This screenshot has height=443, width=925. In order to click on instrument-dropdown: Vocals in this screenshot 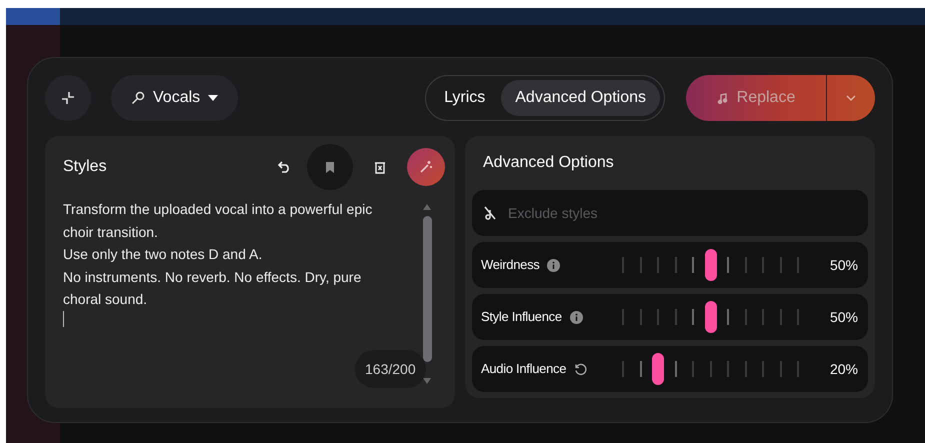, I will do `click(174, 98)`.